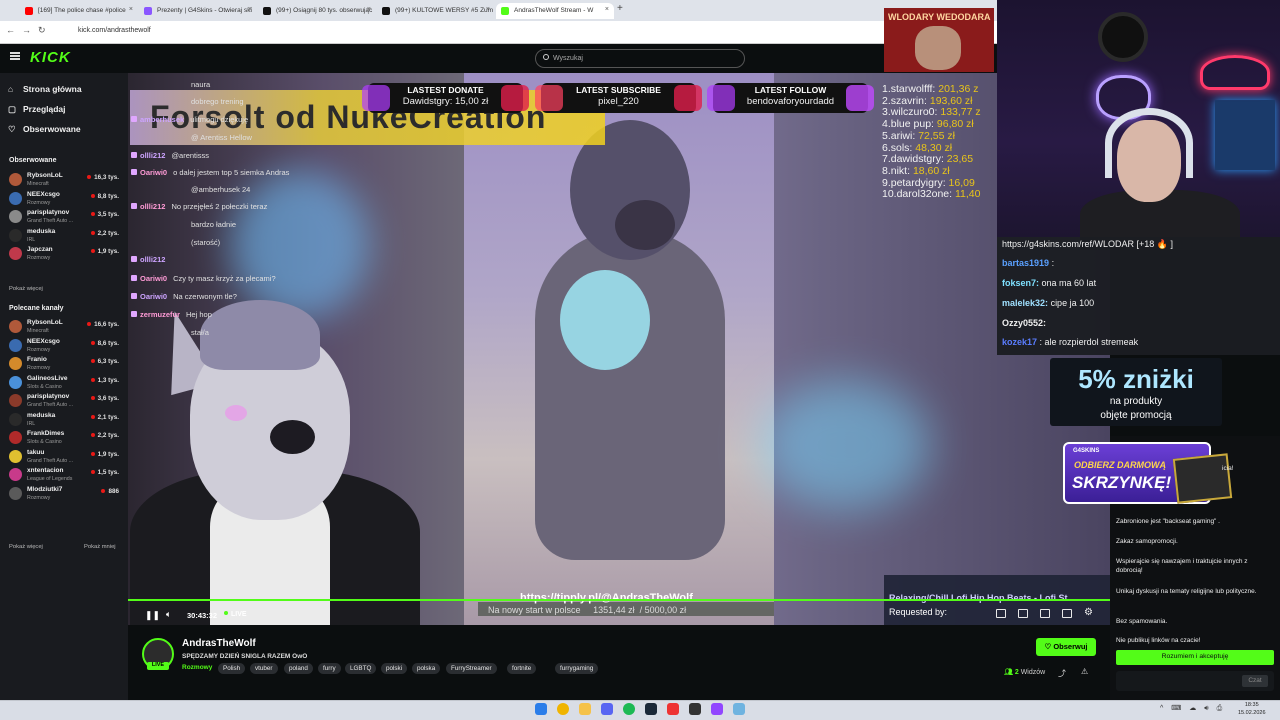 Image resolution: width=1280 pixels, height=720 pixels. I want to click on browser-nav-buttons: ←→↻, so click(29, 30).